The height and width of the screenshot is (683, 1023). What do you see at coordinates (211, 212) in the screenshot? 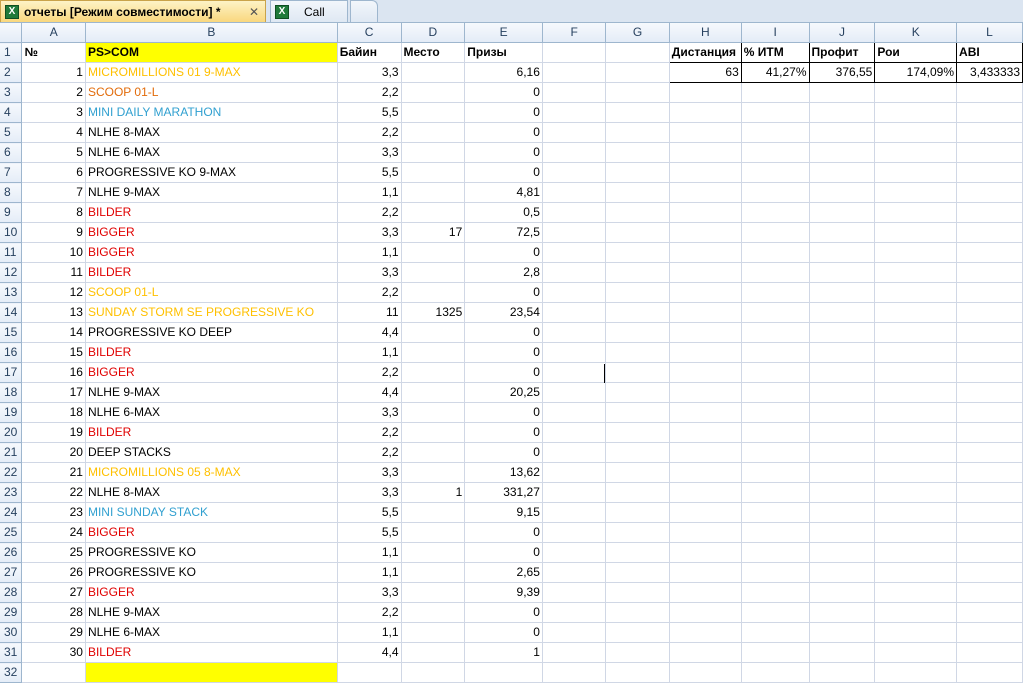
I see `tournament-name-cell: BILDER` at bounding box center [211, 212].